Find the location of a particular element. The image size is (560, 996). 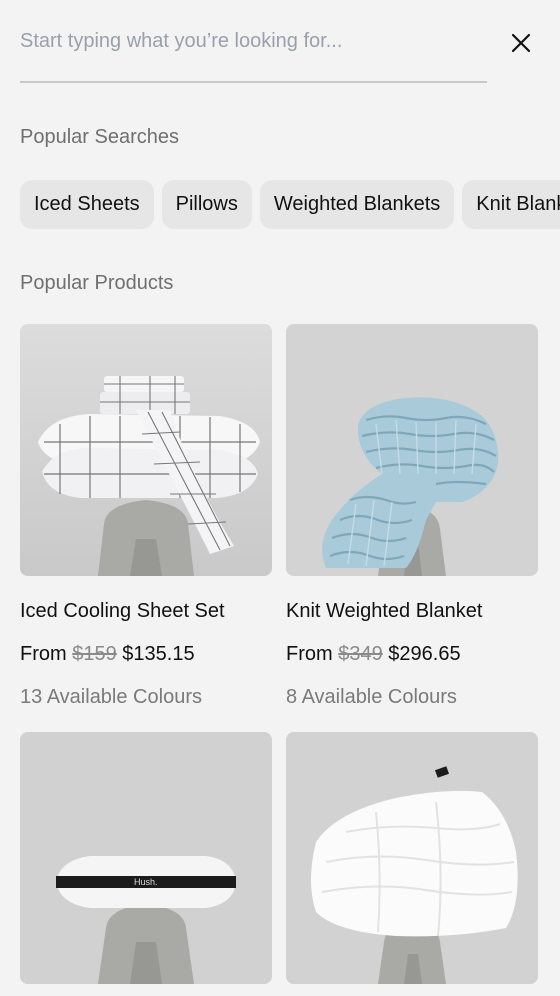

search-chip-pillows: Pillows is located at coordinates (206, 204).